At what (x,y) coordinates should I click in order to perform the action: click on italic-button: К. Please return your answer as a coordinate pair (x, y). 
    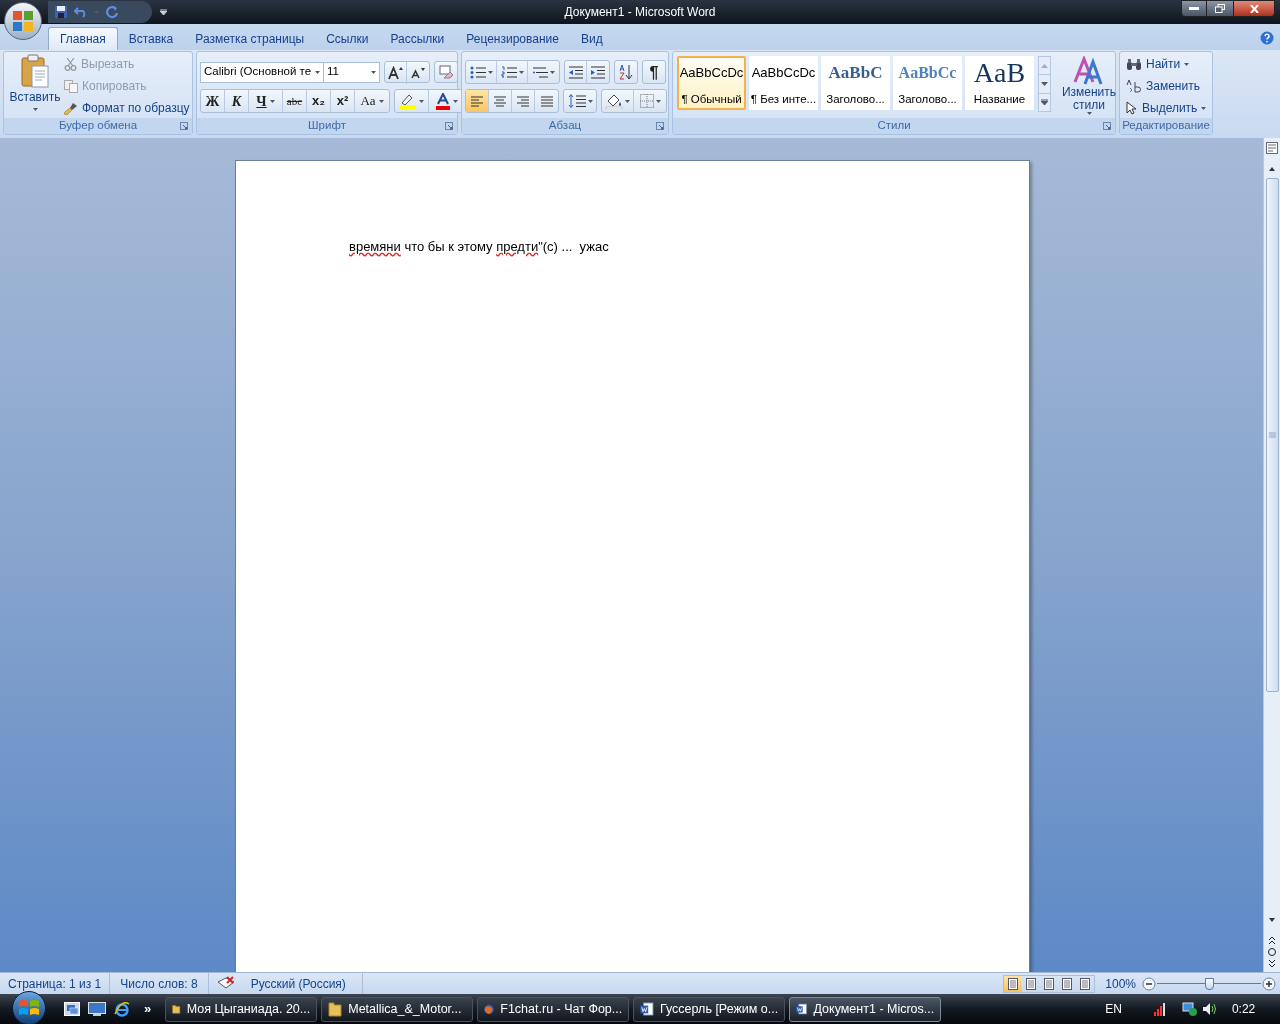
    Looking at the image, I should click on (237, 101).